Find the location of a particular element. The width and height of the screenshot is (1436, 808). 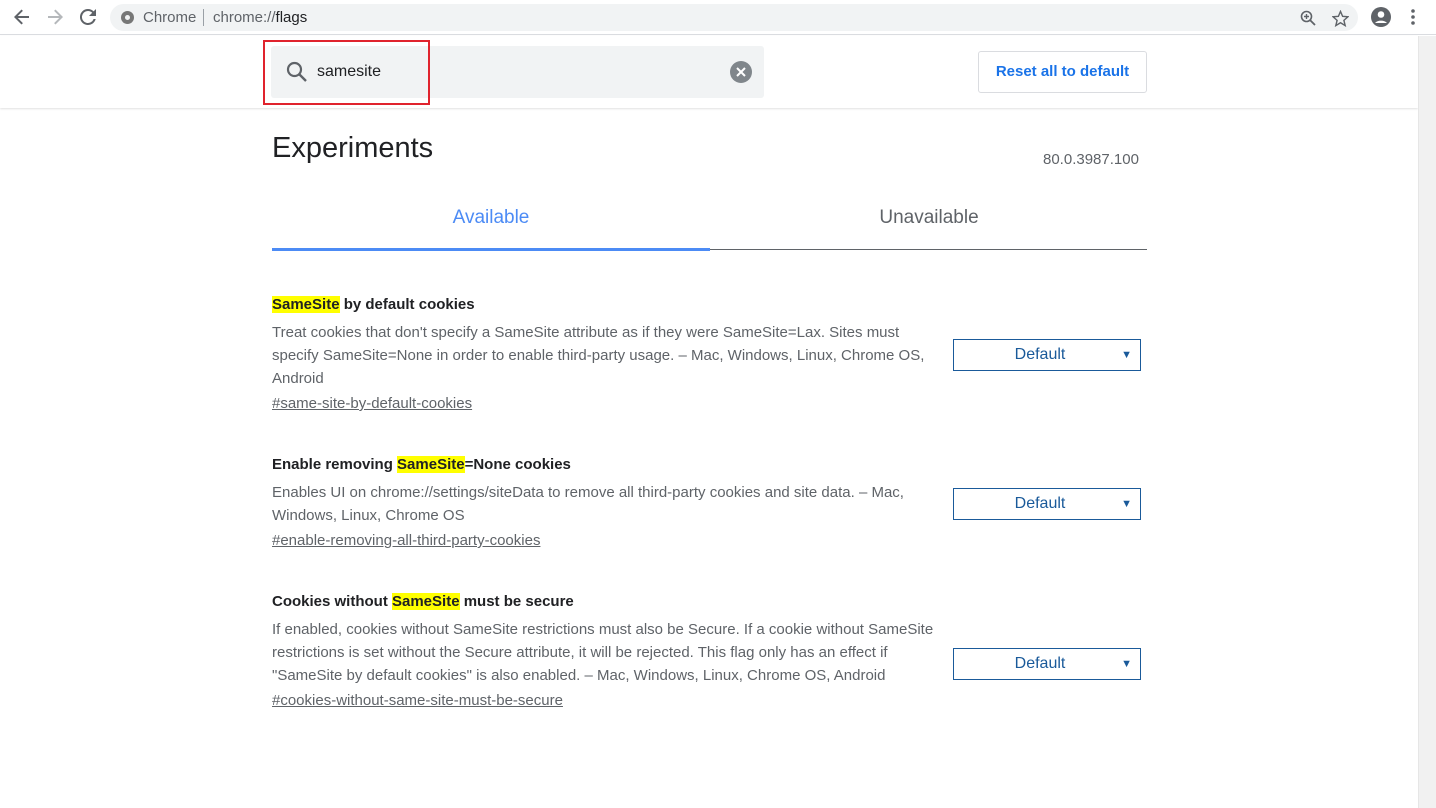

annotation-highlight-box is located at coordinates (346, 72).